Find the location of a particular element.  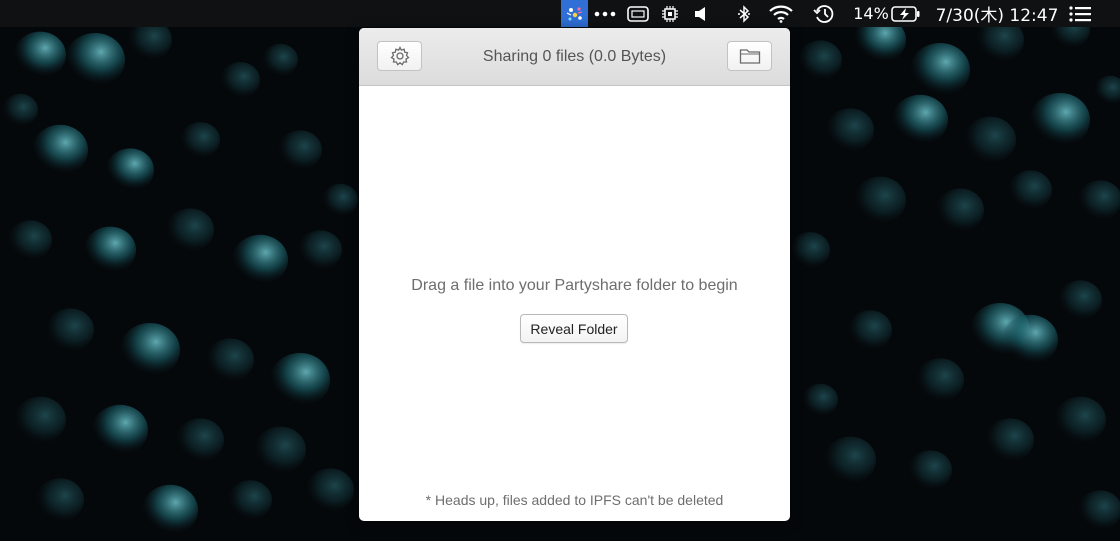

sharing-status-title: Sharing 0 files (0.0 Bytes) is located at coordinates (574, 56).